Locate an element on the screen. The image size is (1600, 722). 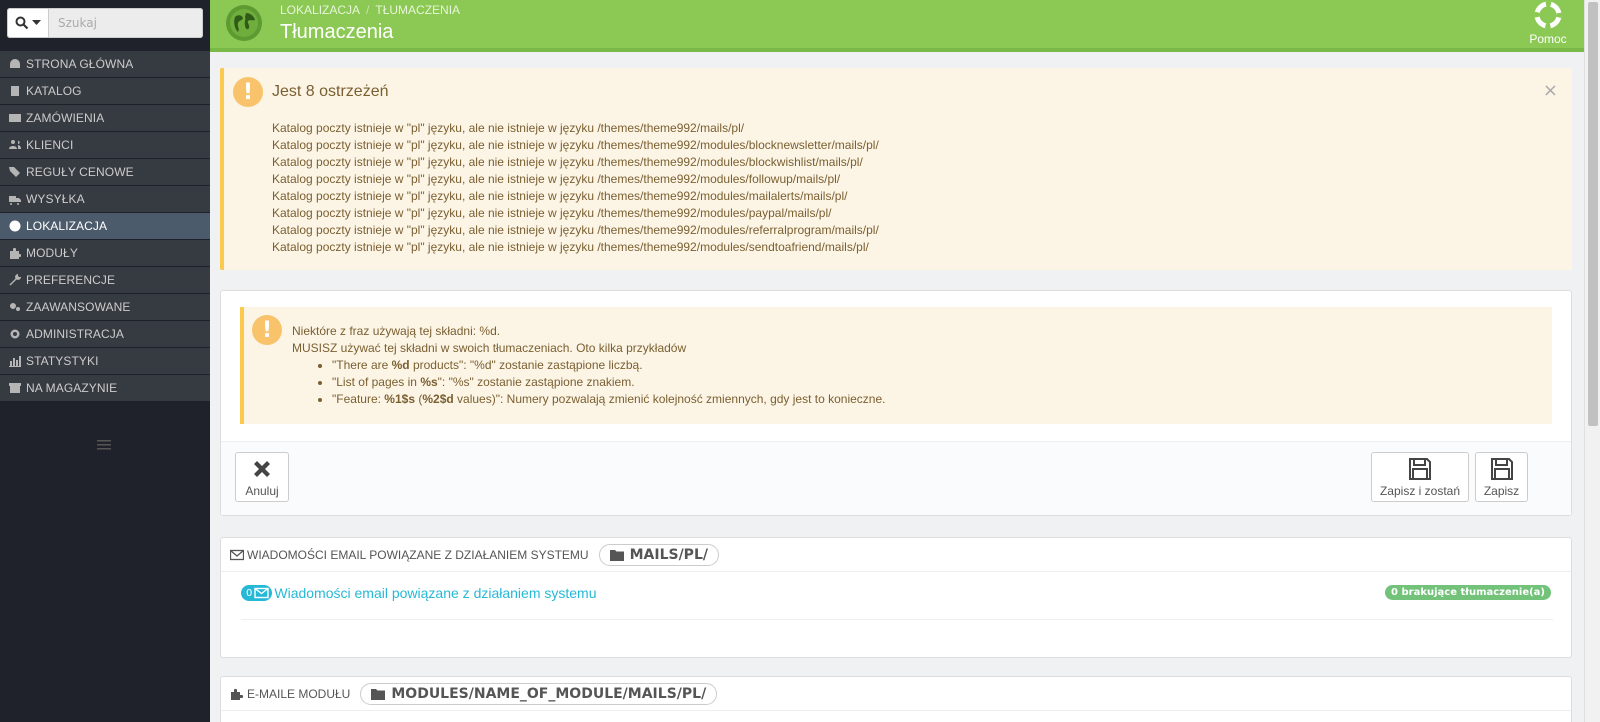
sidebar-item-moduły: MODUŁY is located at coordinates (105, 253).